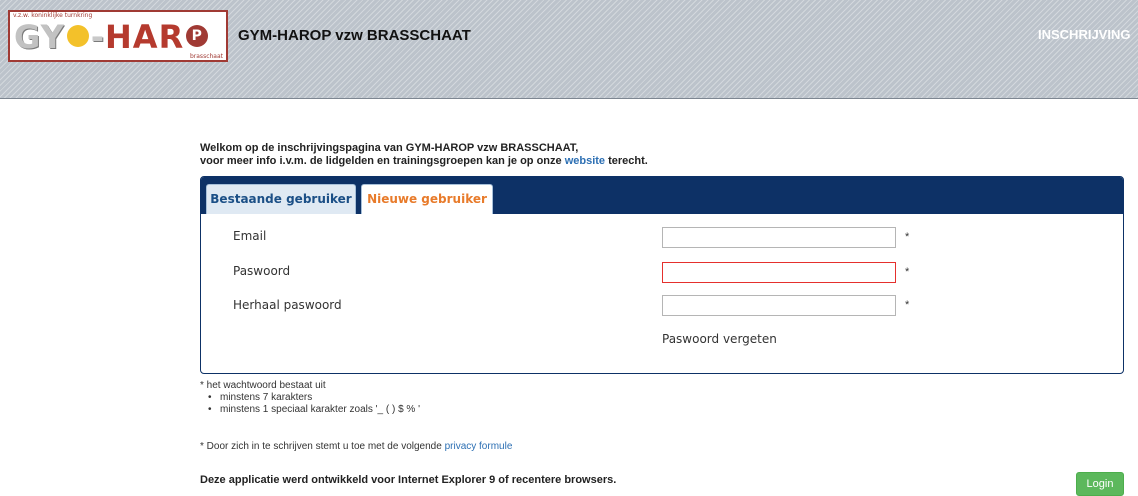 The image size is (1138, 496). I want to click on password-required-mark: *, so click(907, 272).